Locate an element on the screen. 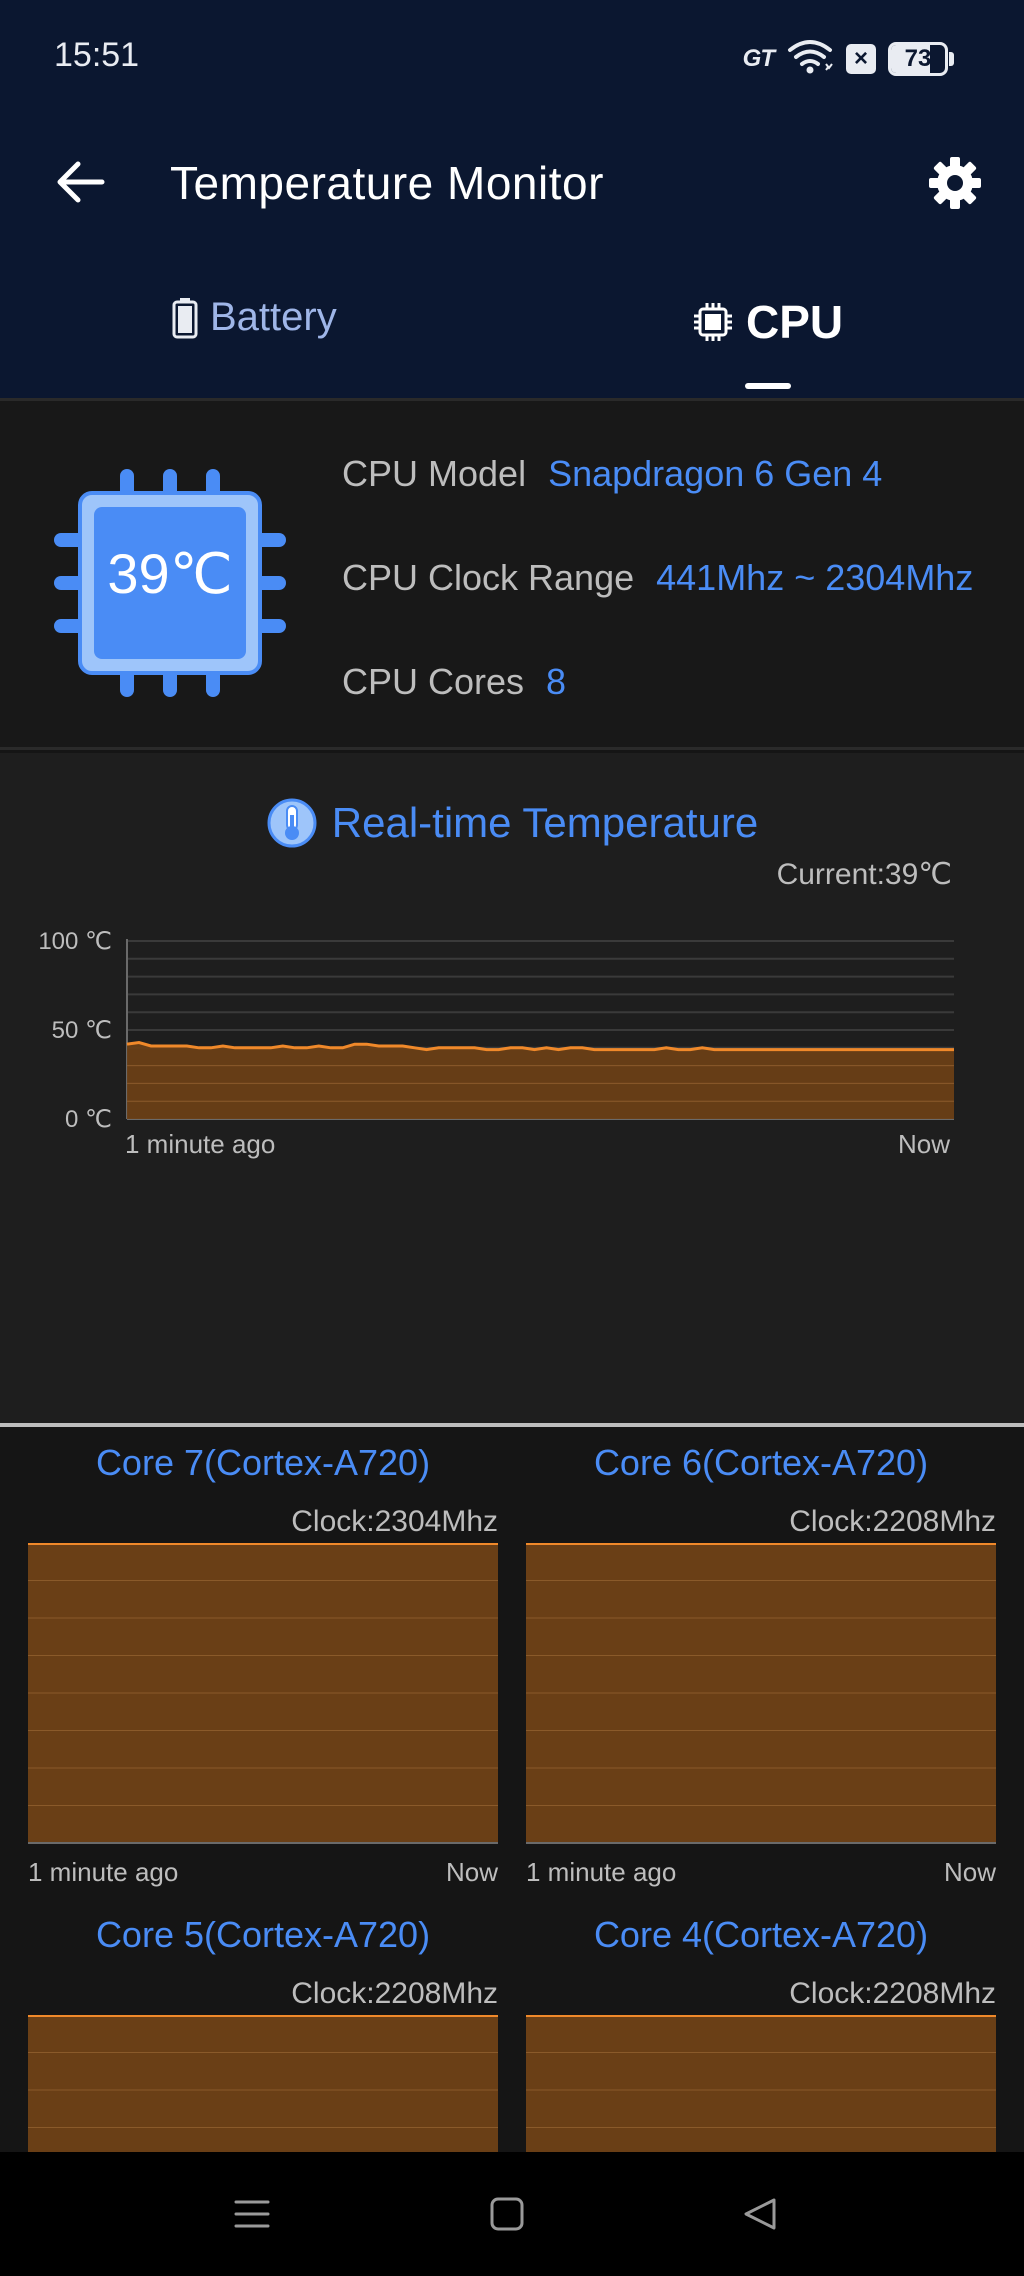 The height and width of the screenshot is (2276, 1024). tab-cpu-label: CPU is located at coordinates (795, 322).